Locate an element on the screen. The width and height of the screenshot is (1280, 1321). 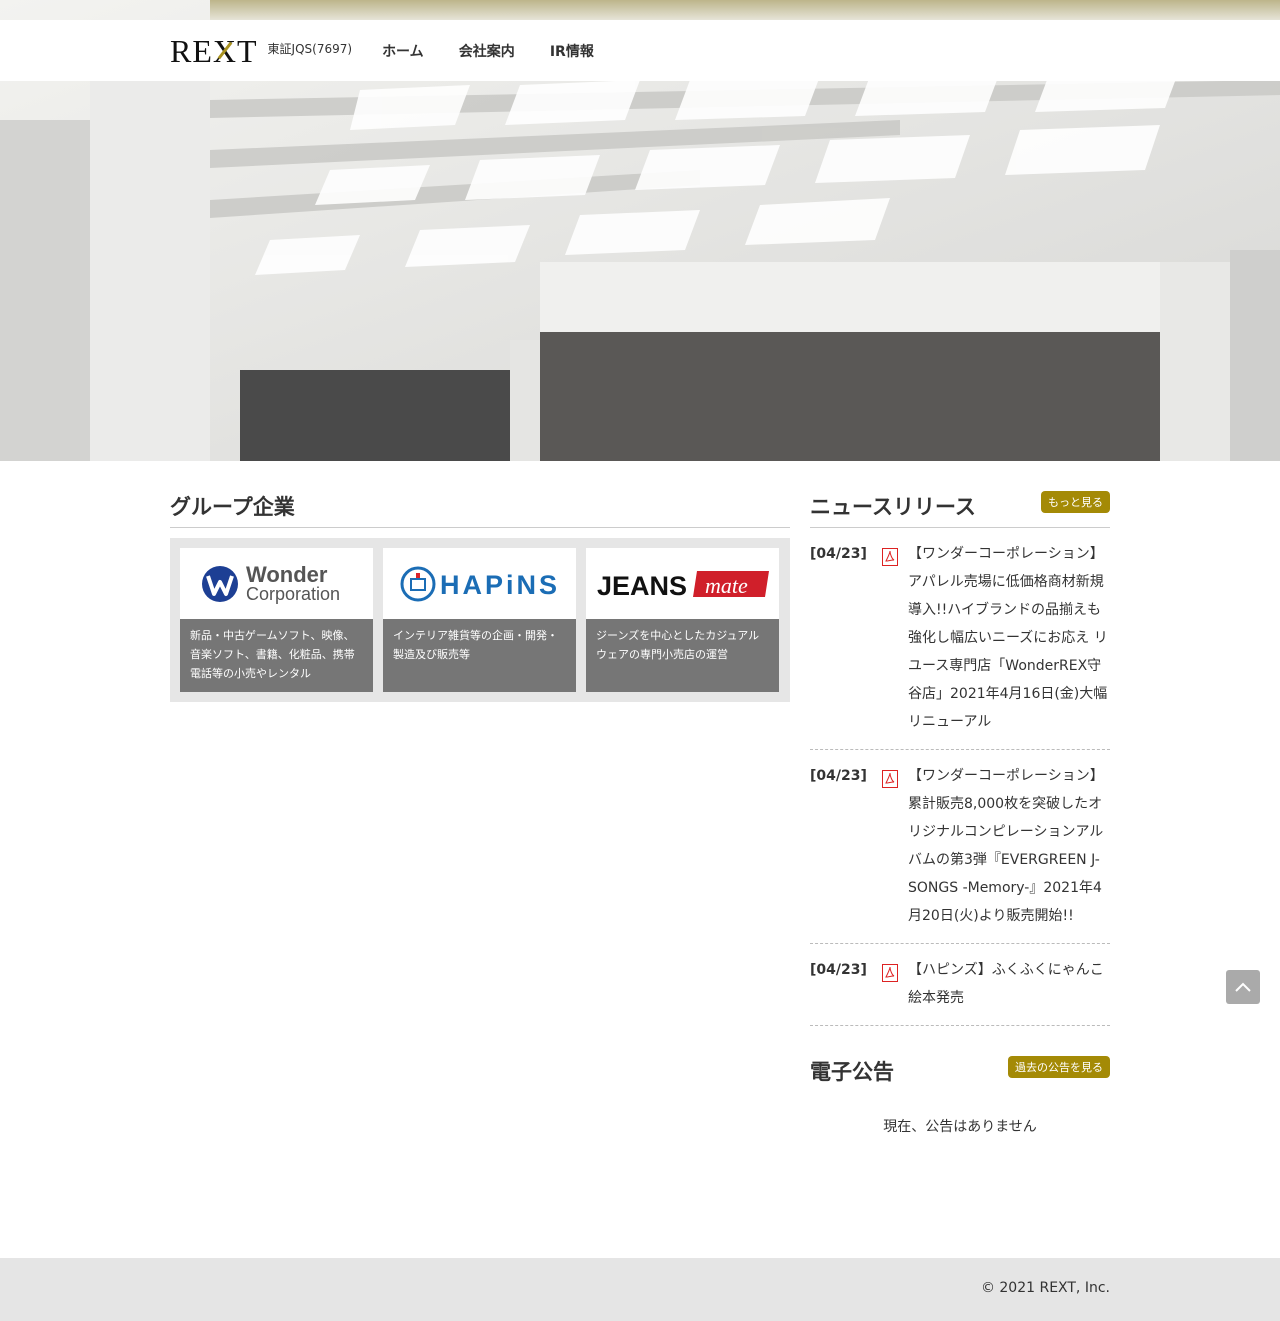
main-nav: ホーム 会社案内 IR情報 is located at coordinates (503, 51).